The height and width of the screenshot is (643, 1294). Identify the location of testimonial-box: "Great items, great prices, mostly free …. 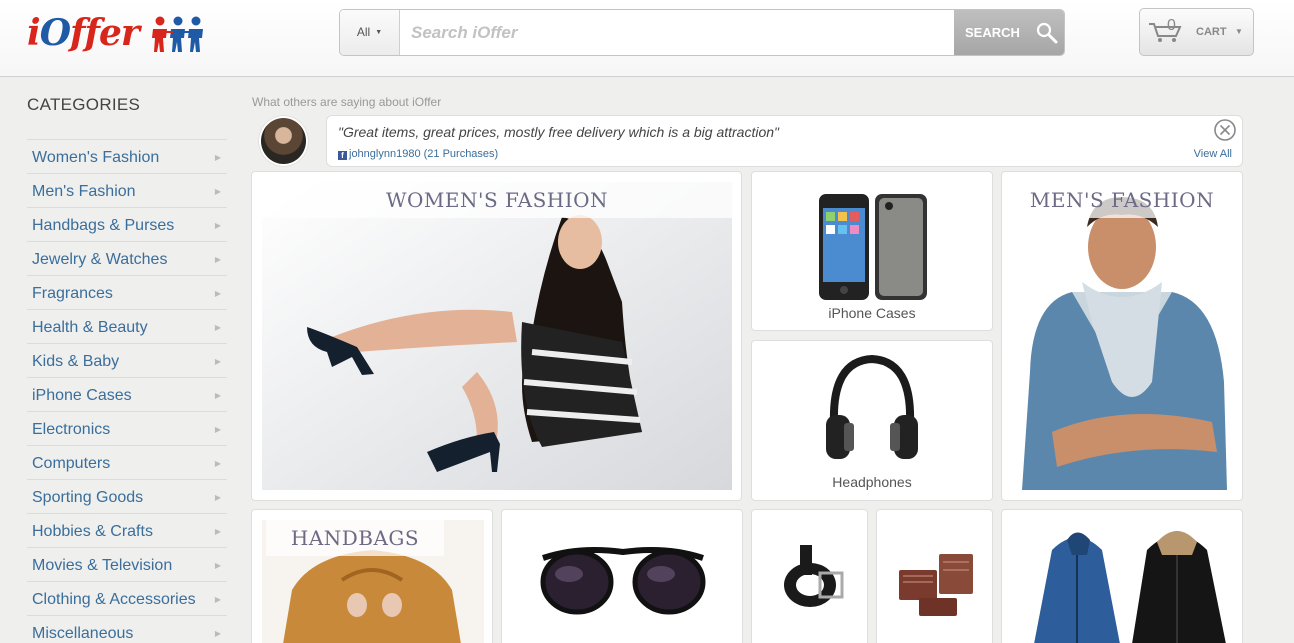
(784, 141).